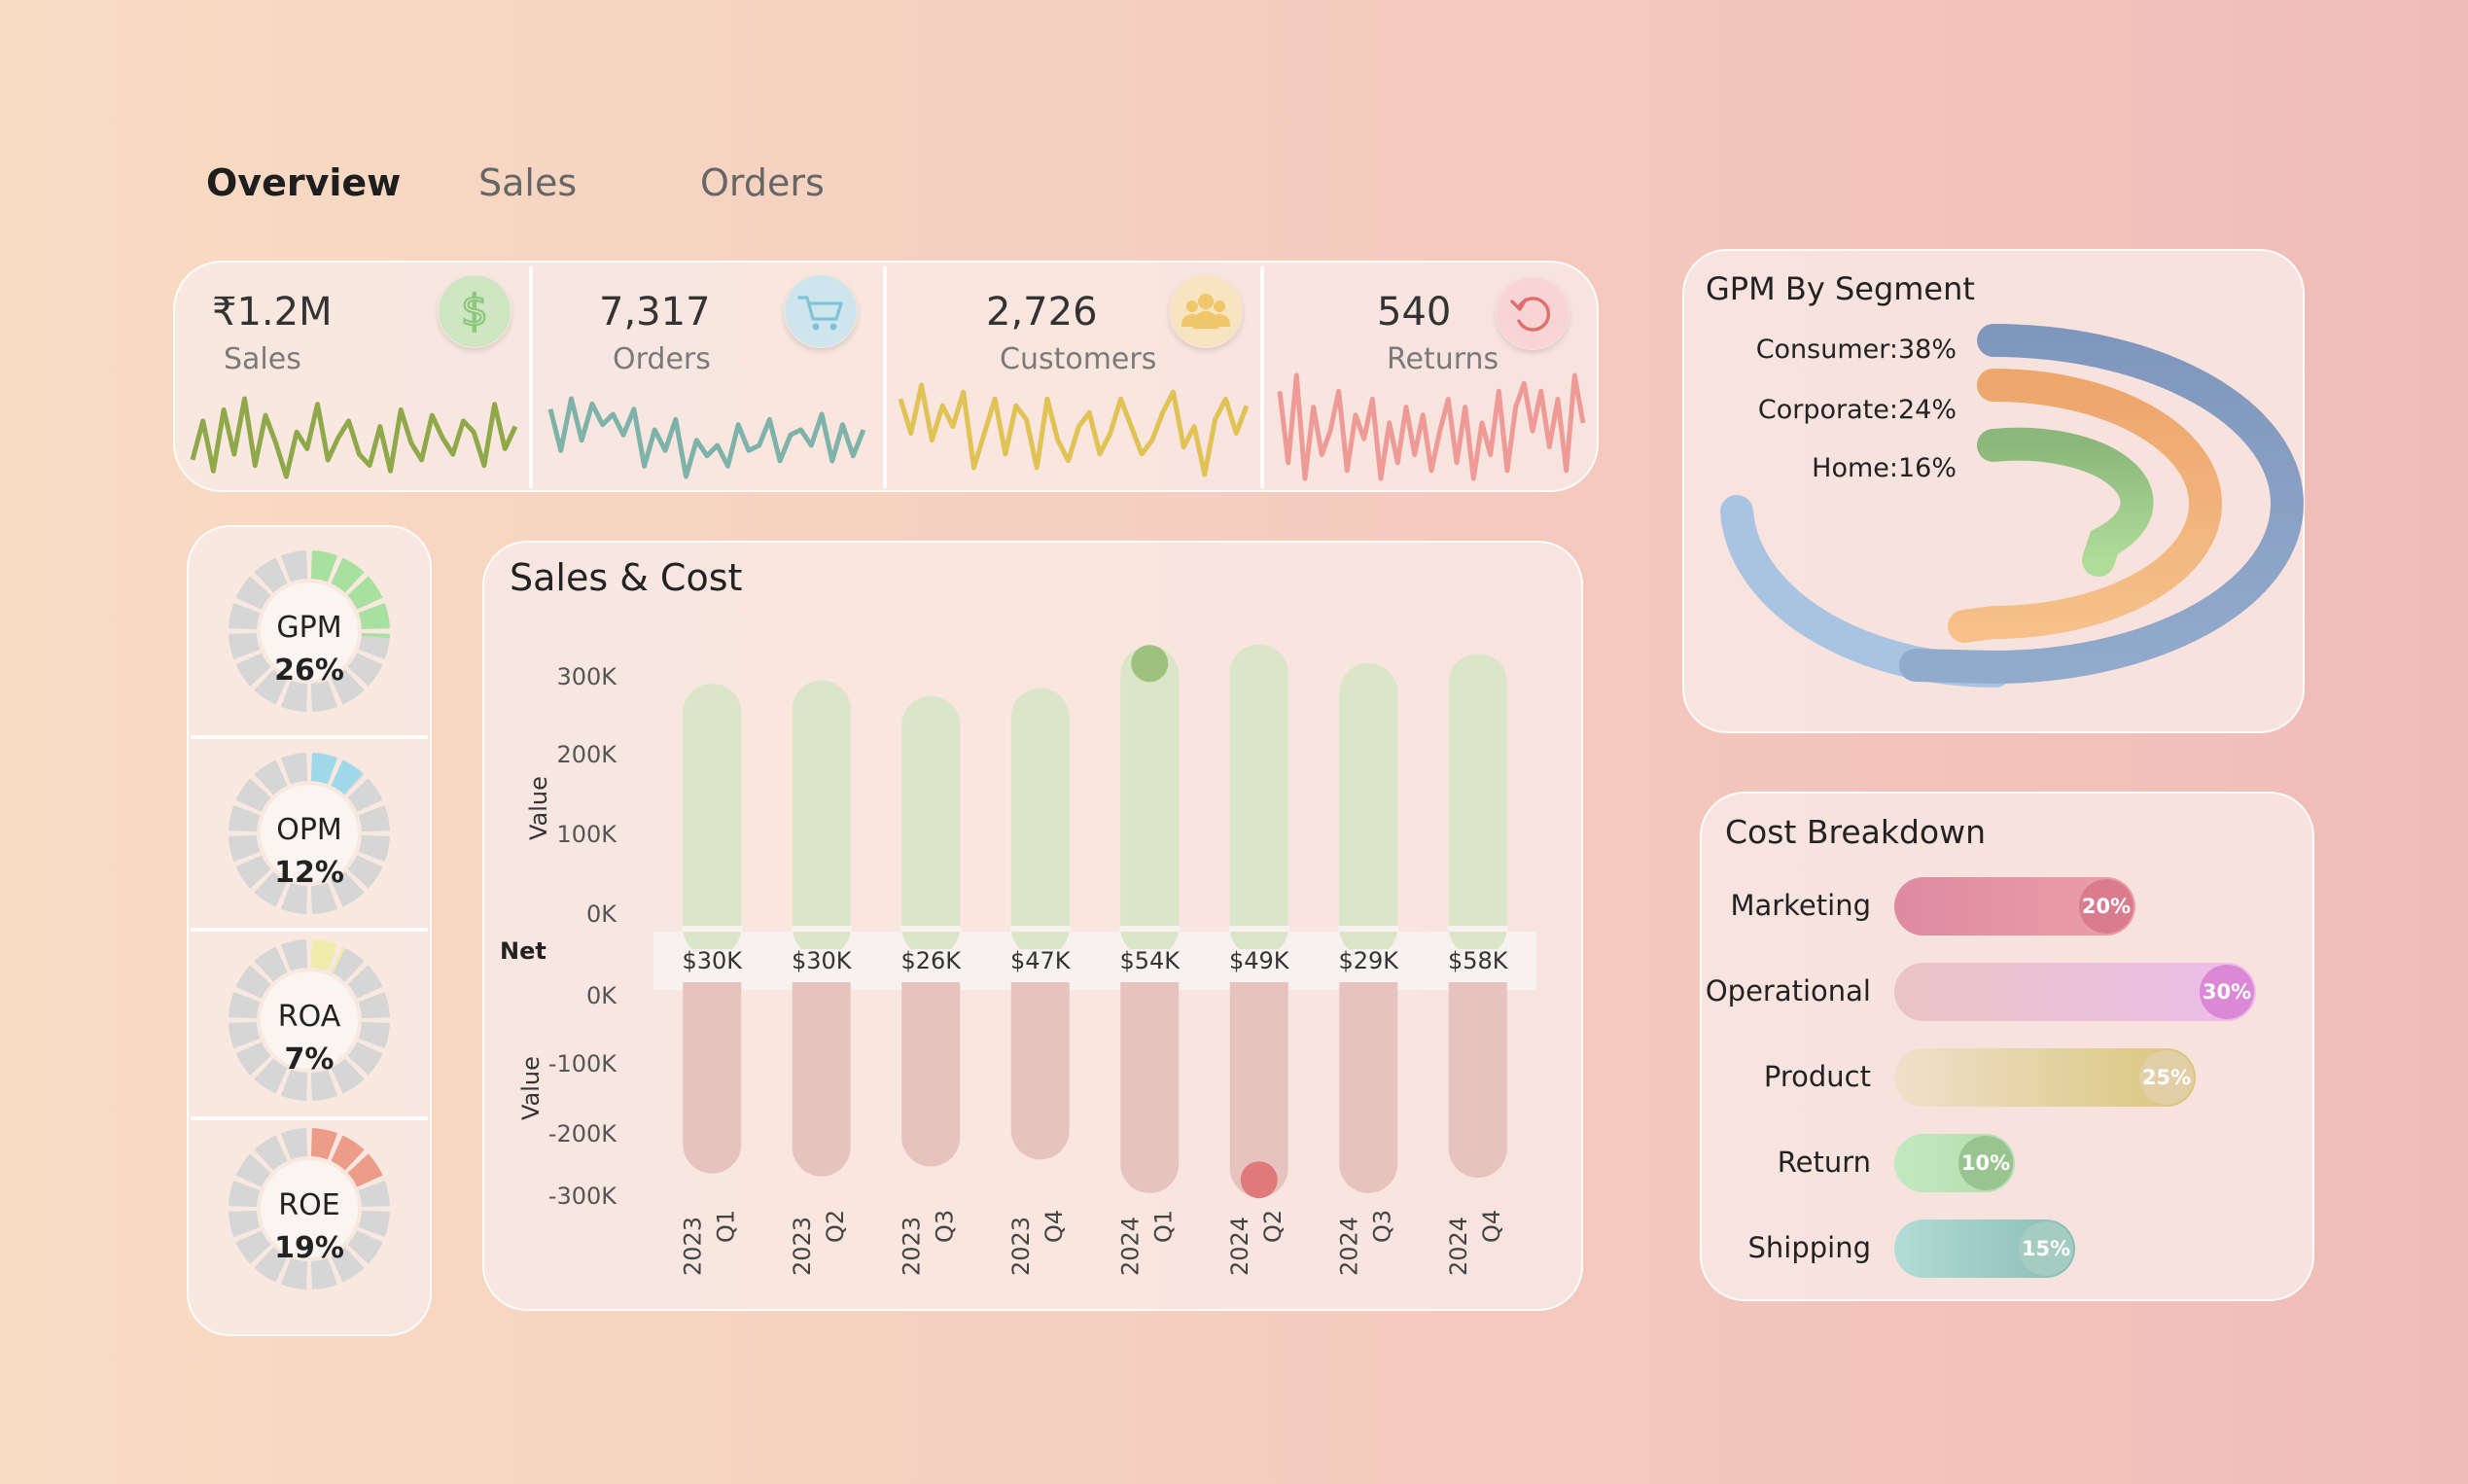  Describe the element at coordinates (819, 1243) in the screenshot. I see `x-tick-label: 2023 Q2` at that location.